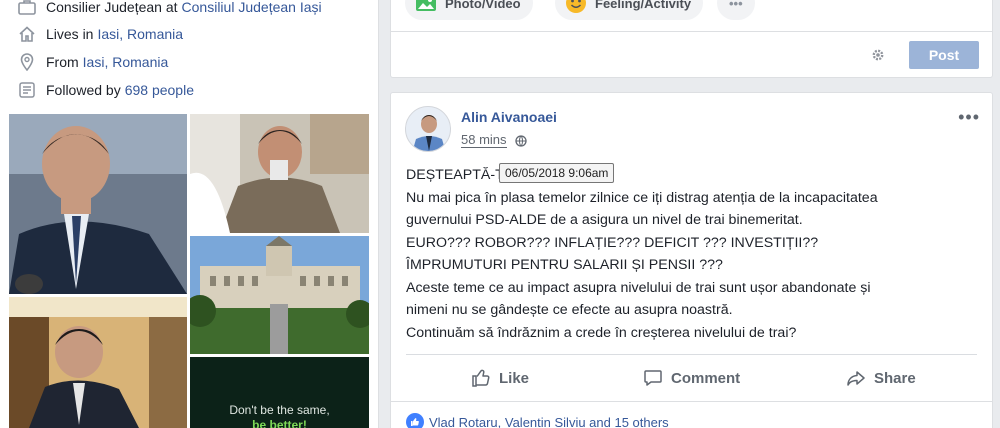 Image resolution: width=1000 pixels, height=428 pixels. Describe the element at coordinates (514, 378) in the screenshot. I see `like-label: Like` at that location.